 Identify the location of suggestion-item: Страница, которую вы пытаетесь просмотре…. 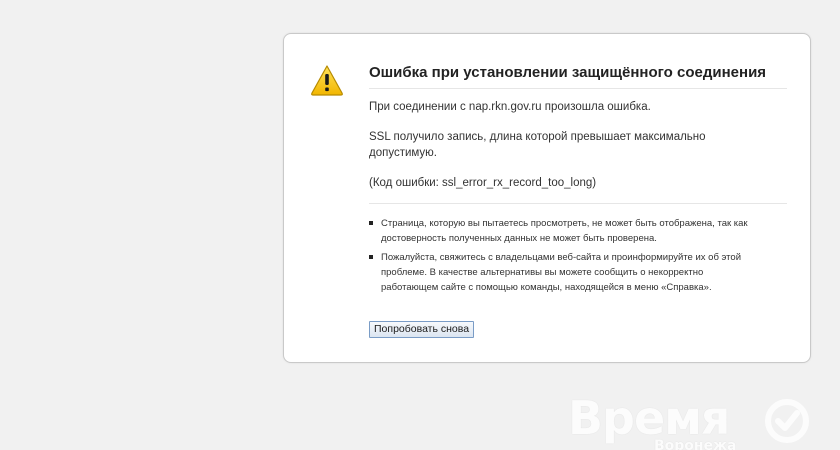
(565, 231).